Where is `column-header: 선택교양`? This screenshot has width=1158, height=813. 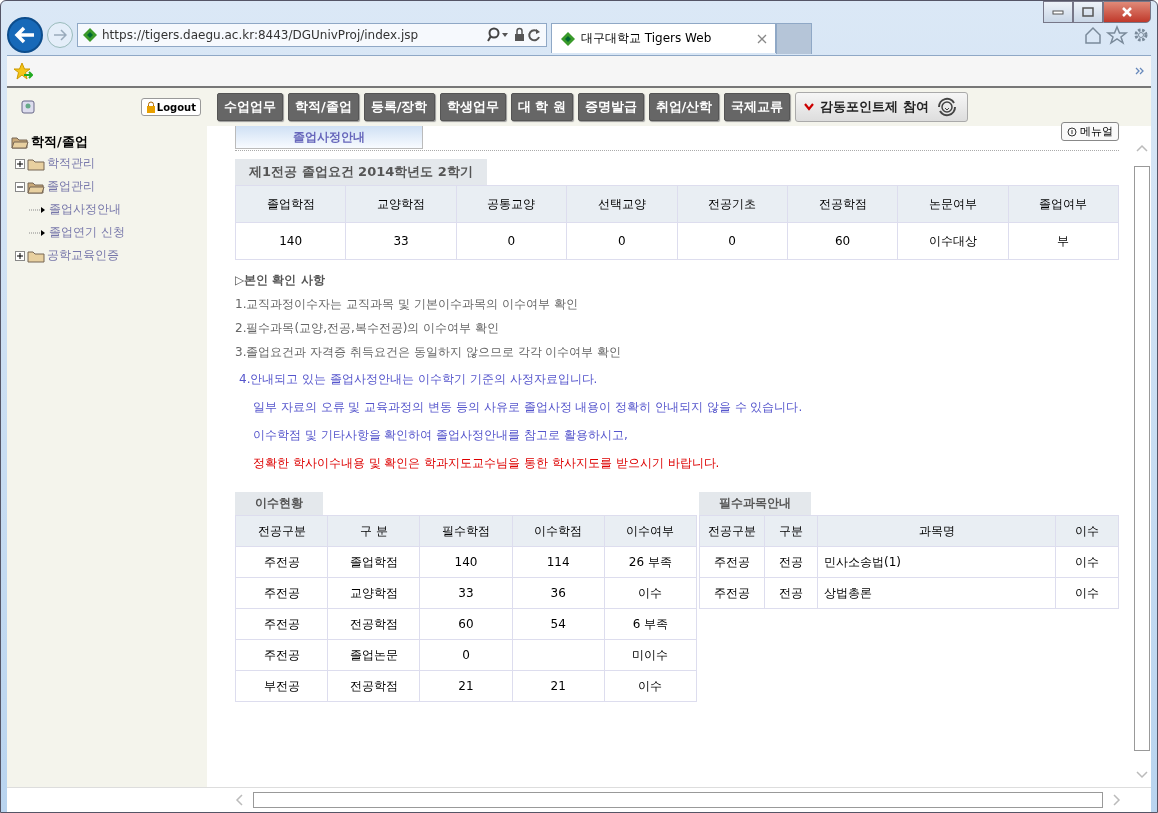 column-header: 선택교양 is located at coordinates (621, 204).